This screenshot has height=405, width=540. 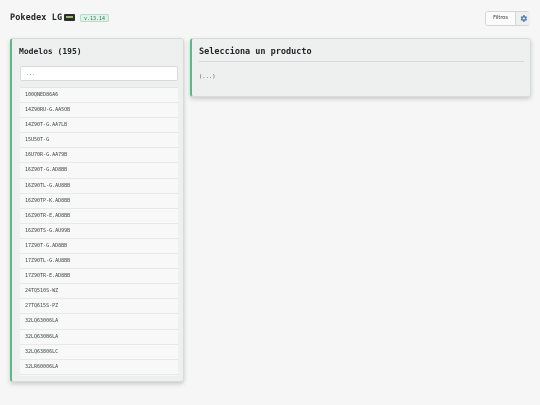 I want to click on settings-button, so click(x=523, y=18).